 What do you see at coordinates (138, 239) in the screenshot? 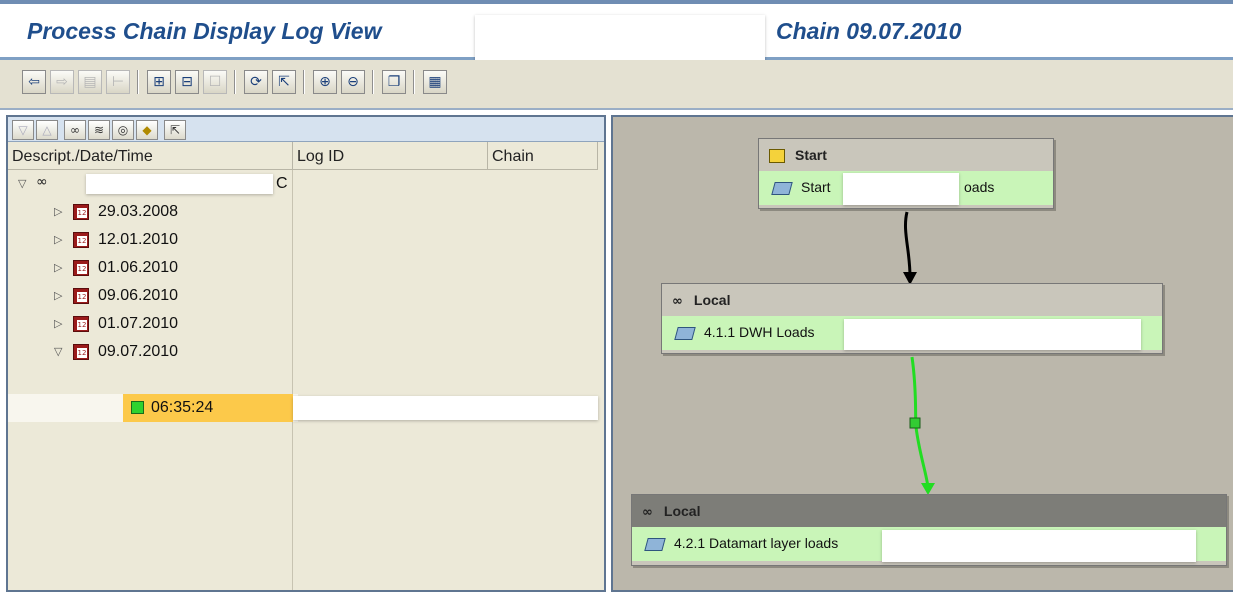
I see `date-label: 12.01.2010` at bounding box center [138, 239].